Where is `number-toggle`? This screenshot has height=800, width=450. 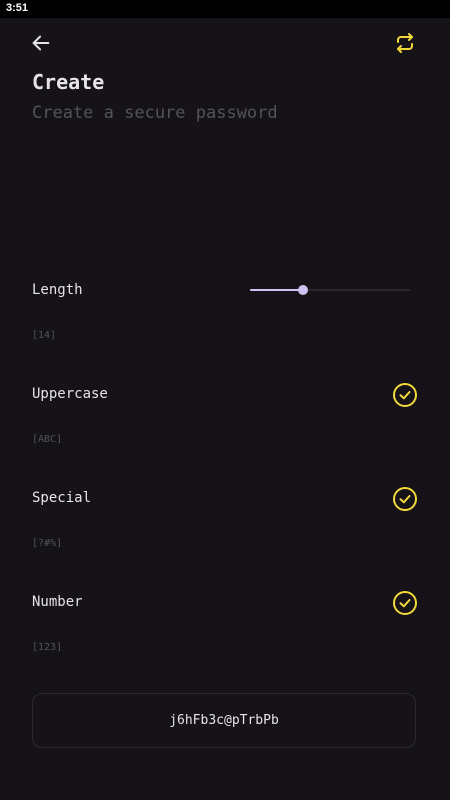
number-toggle is located at coordinates (405, 603).